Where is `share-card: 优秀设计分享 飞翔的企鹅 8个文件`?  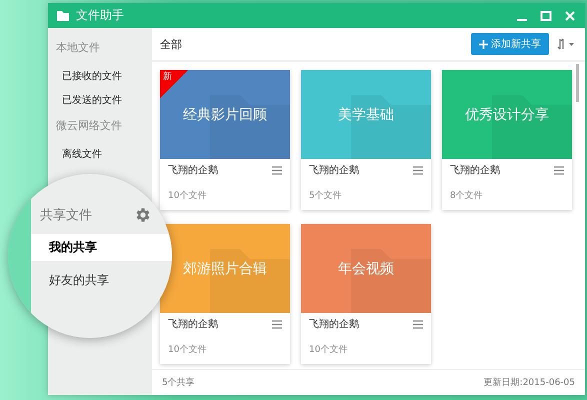 share-card: 优秀设计分享 飞翔的企鹅 8个文件 is located at coordinates (507, 140).